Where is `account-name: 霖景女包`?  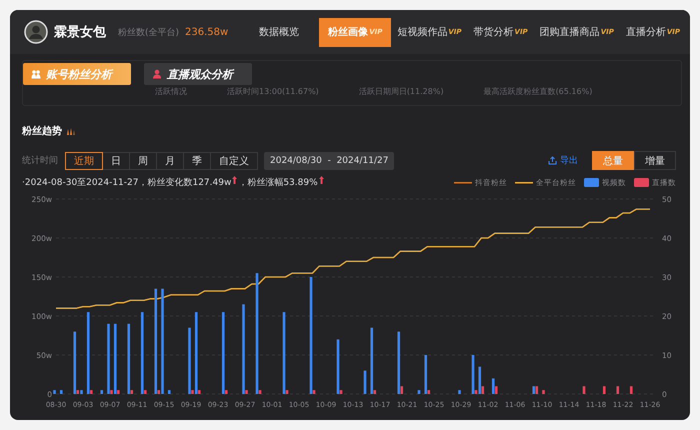 account-name: 霖景女包 is located at coordinates (80, 32).